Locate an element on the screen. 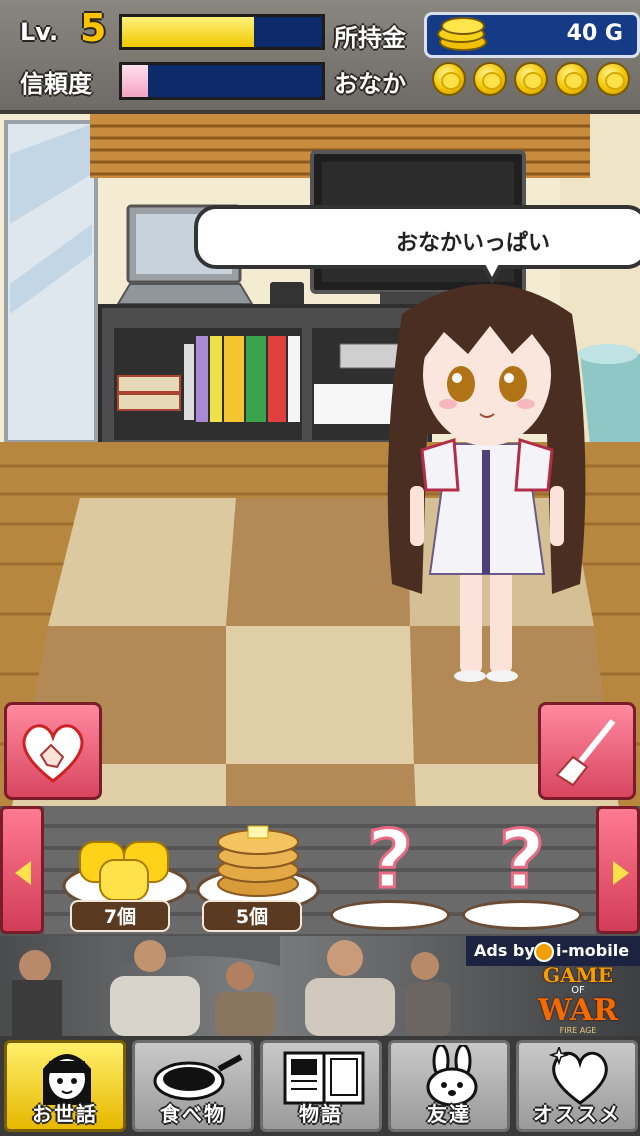 The image size is (640, 1136). money-label: 所持金 is located at coordinates (370, 38).